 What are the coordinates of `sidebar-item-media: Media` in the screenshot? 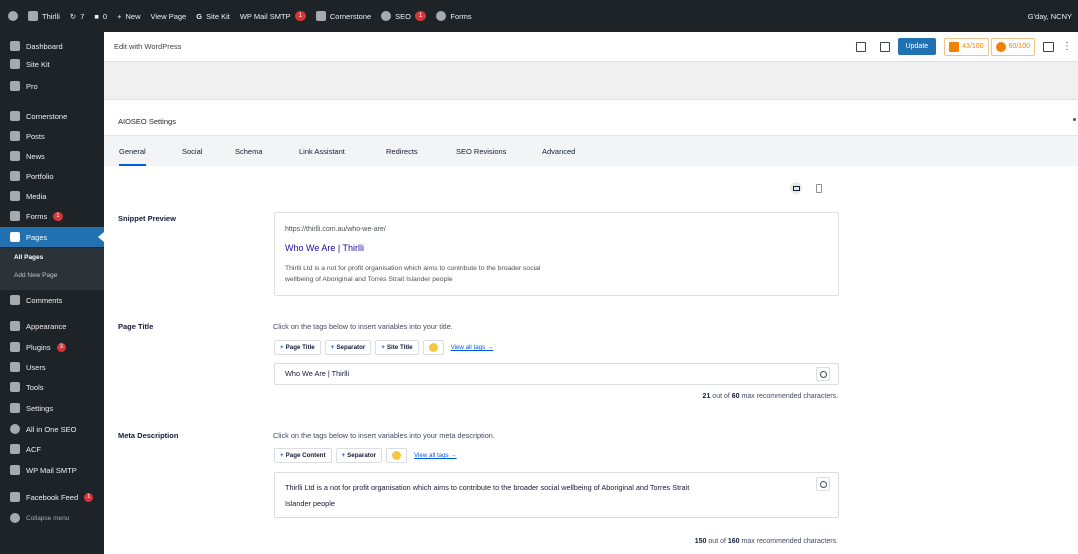 It's located at (52, 196).